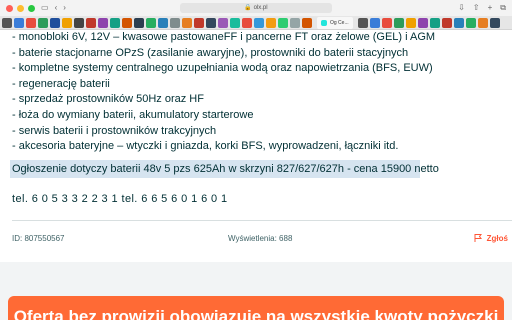 The image size is (512, 320). I want to click on new-tab-icon: +, so click(490, 8).